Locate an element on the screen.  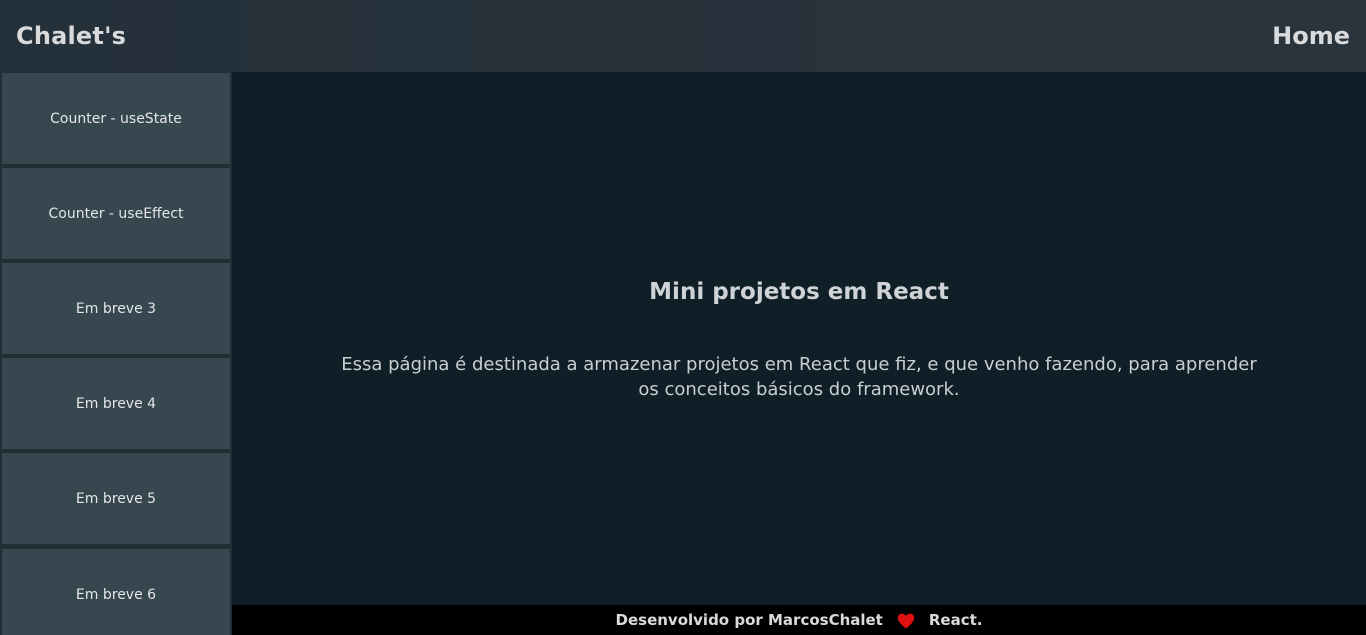
top-header: Chalet's Home is located at coordinates (683, 36).